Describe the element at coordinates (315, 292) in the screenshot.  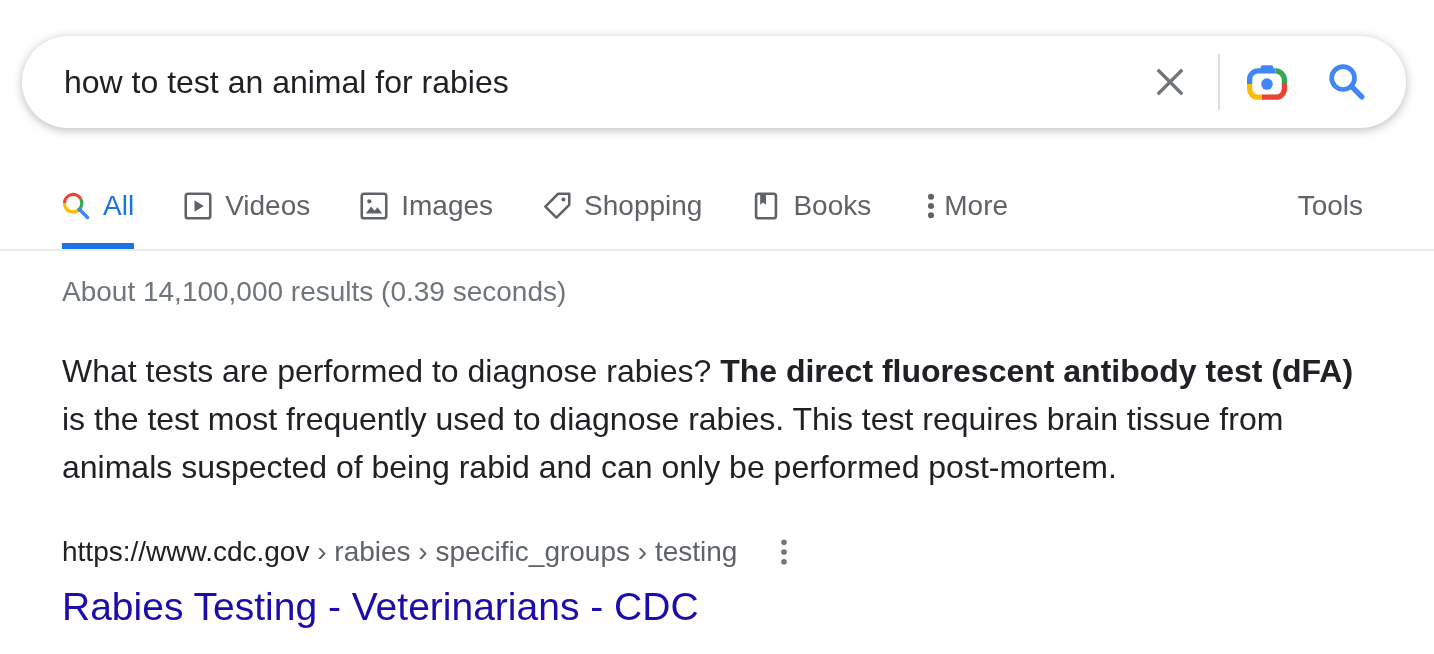
I see `result-stats: About 14,100,000 results (0.39 seconds)` at that location.